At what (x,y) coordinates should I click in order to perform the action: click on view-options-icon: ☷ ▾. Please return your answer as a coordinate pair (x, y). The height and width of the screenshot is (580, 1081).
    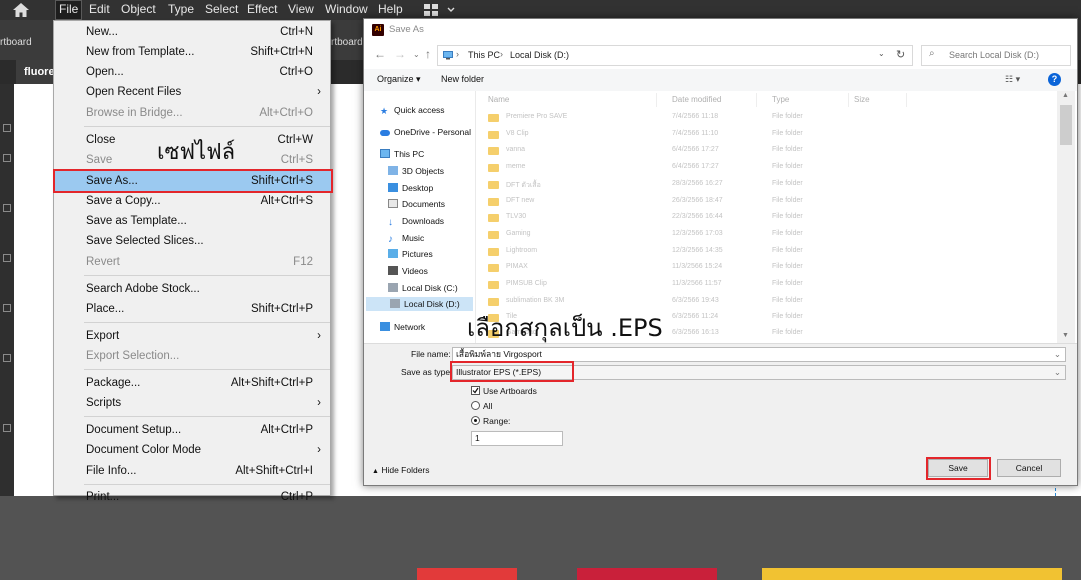
    Looking at the image, I should click on (1012, 79).